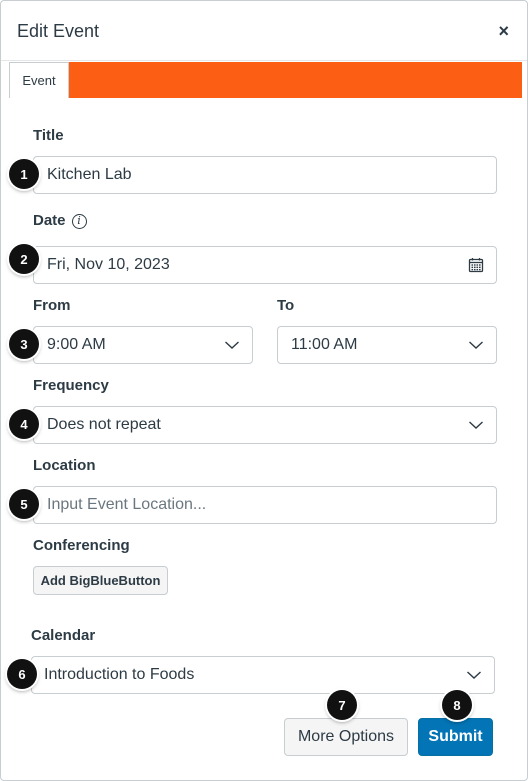  I want to click on calendar-select: Introduction to Foods, so click(263, 675).